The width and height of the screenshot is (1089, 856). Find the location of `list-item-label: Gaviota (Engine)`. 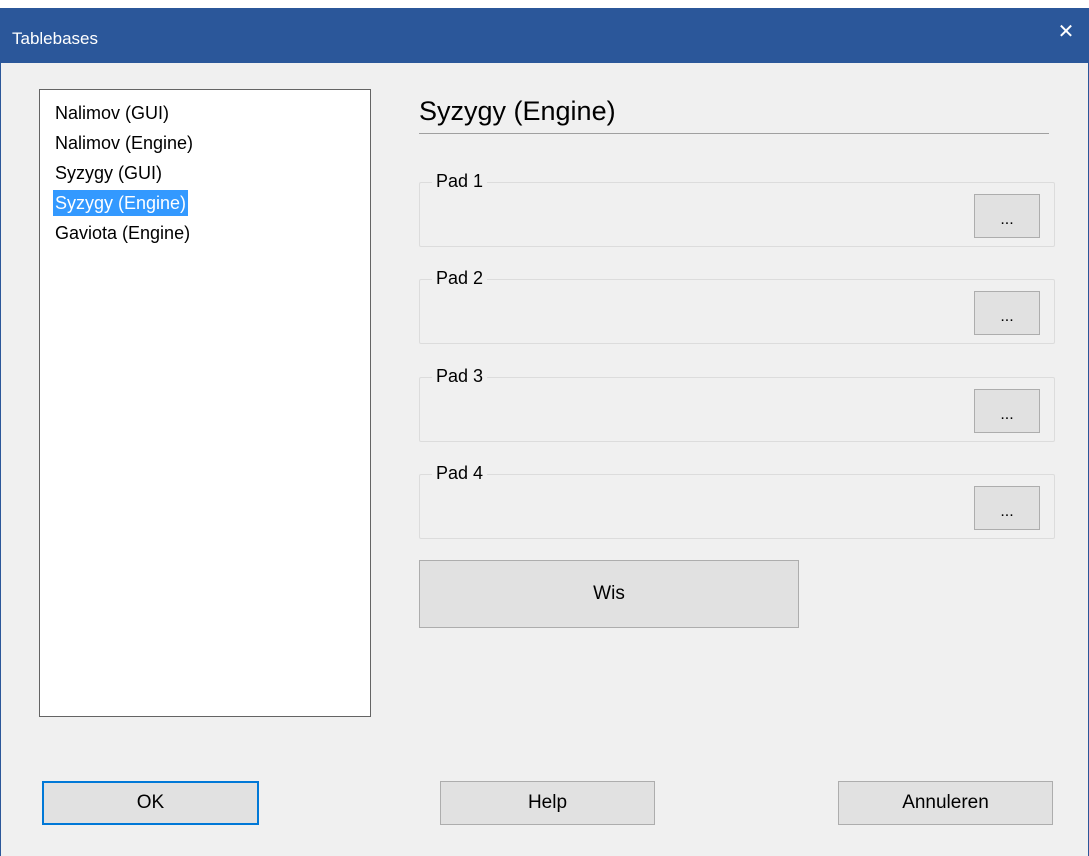

list-item-label: Gaviota (Engine) is located at coordinates (123, 233).